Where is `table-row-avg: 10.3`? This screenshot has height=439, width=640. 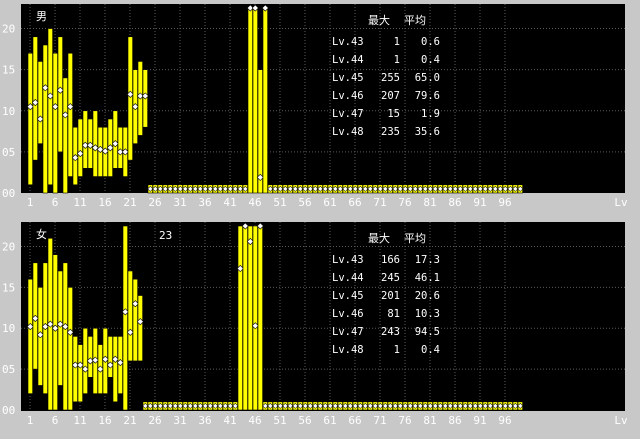 table-row-avg: 10.3 is located at coordinates (427, 314).